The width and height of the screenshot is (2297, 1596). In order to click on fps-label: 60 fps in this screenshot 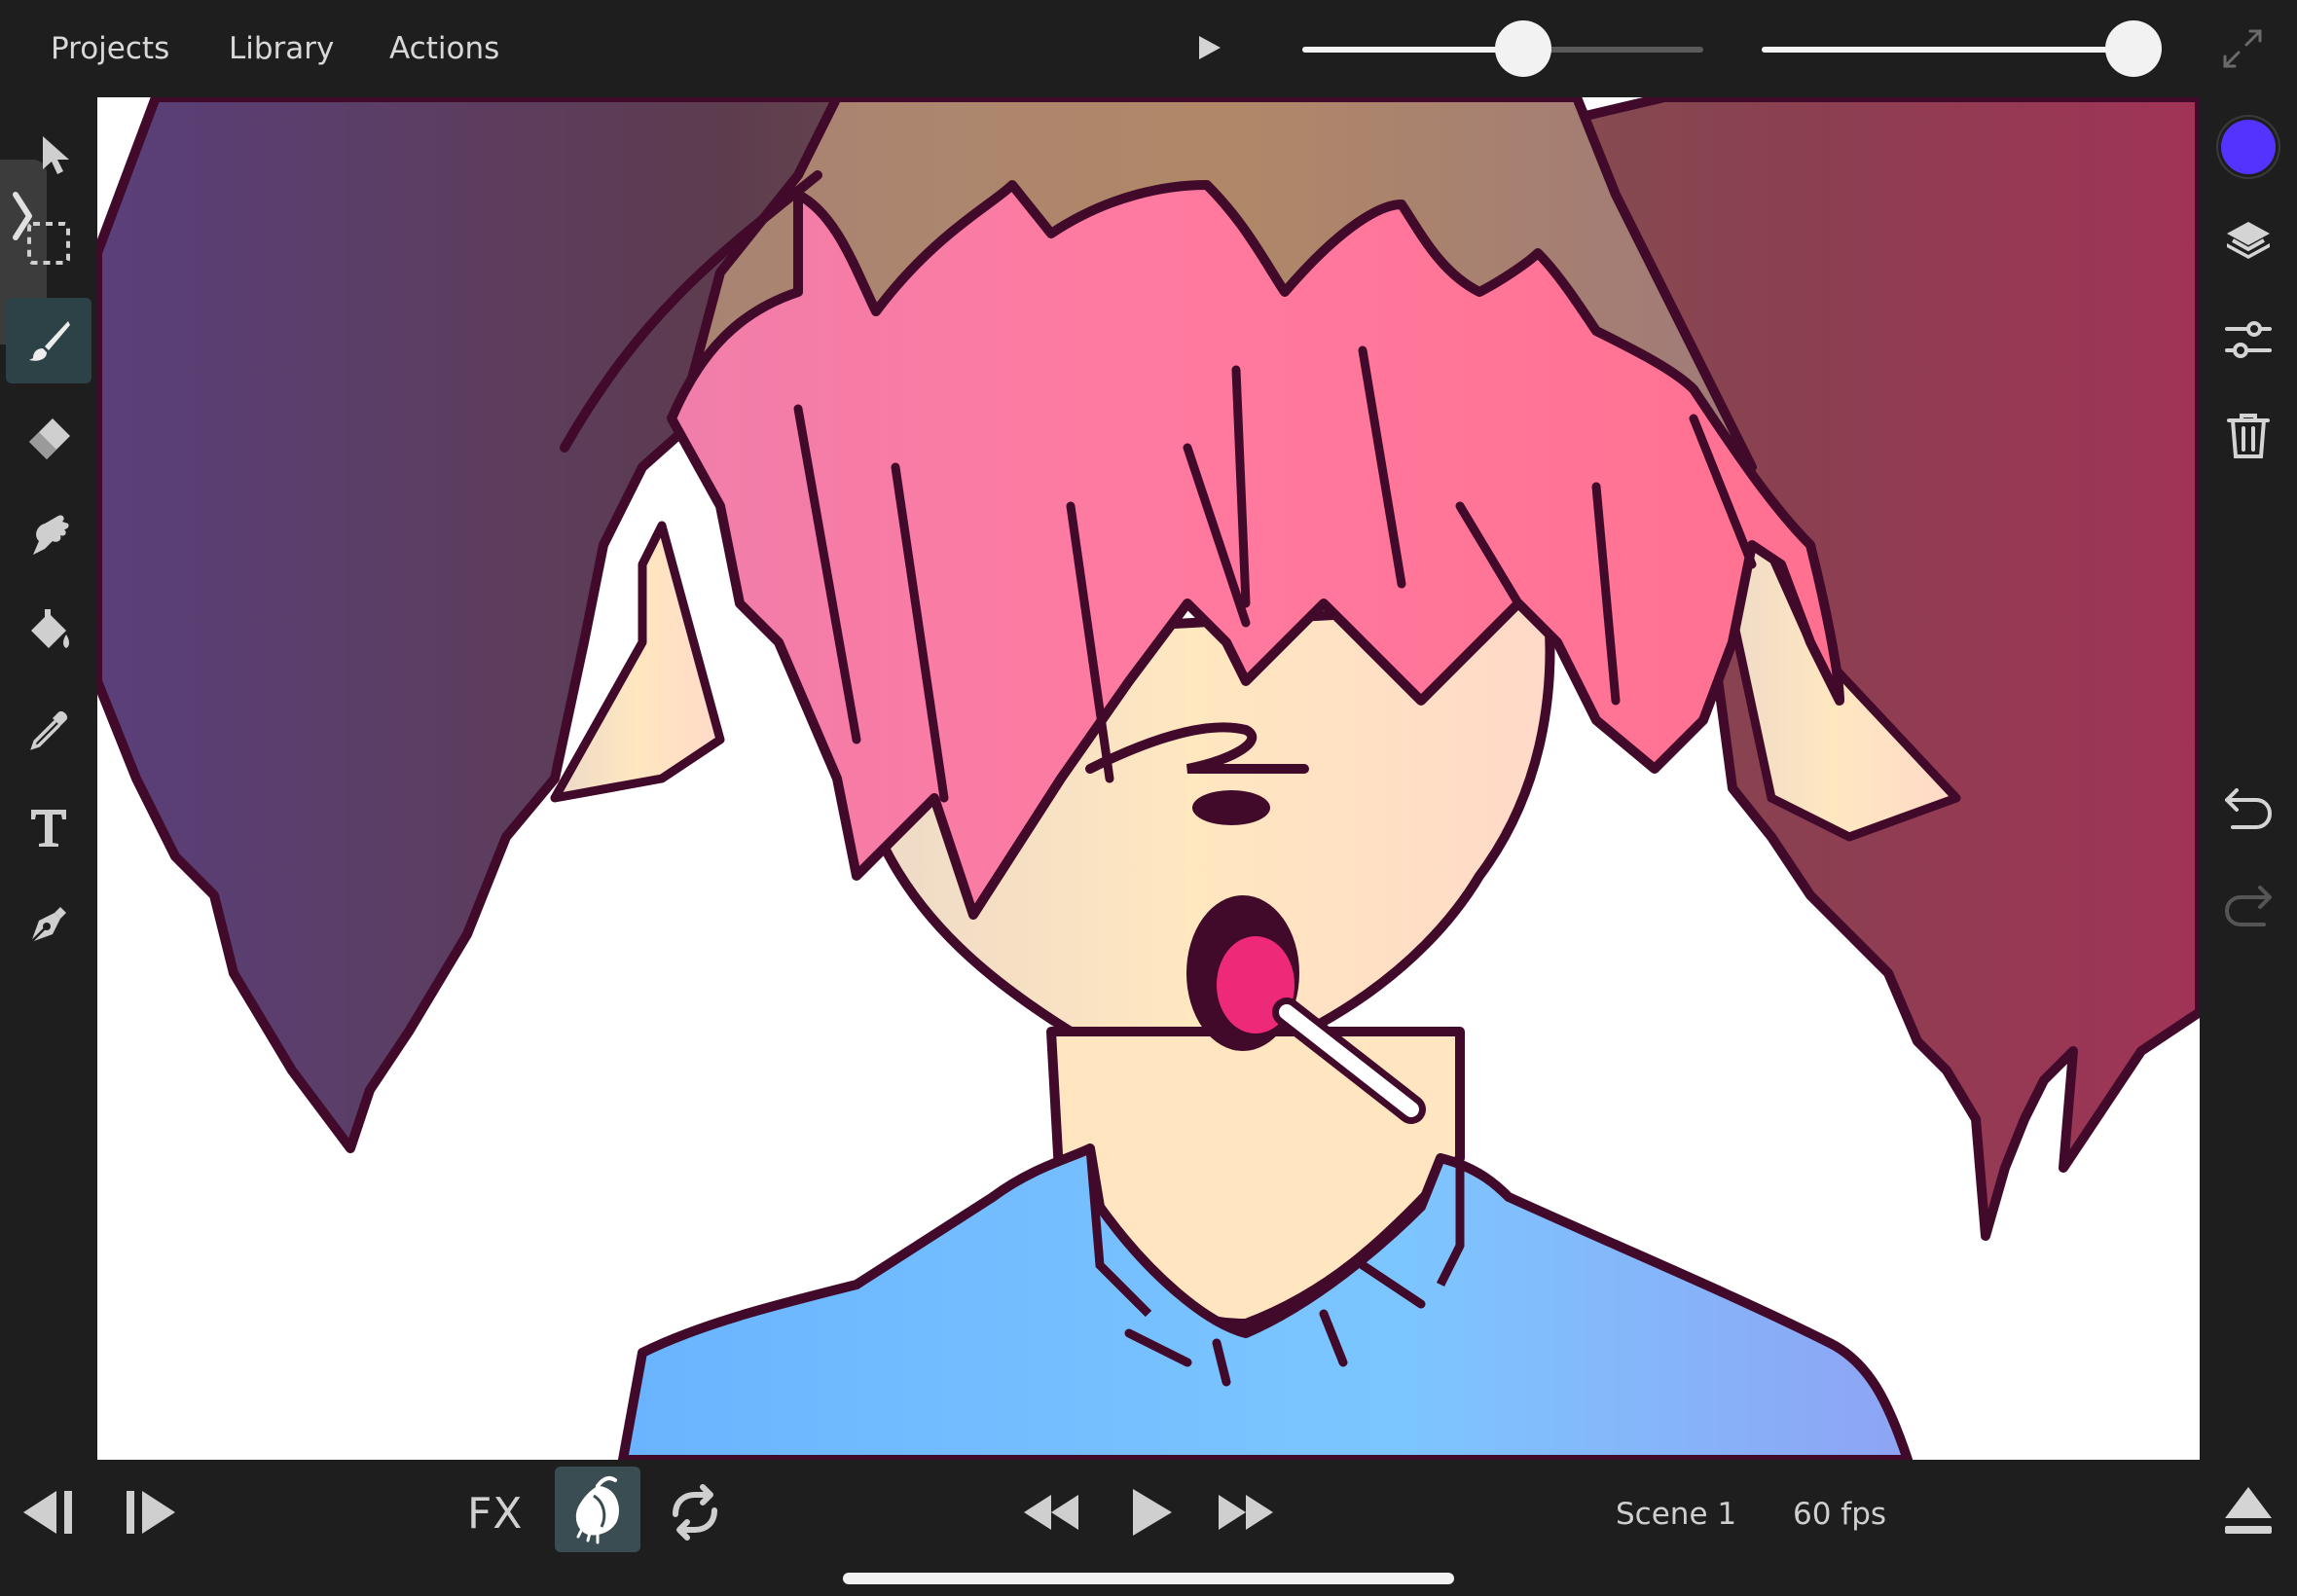, I will do `click(1839, 1515)`.